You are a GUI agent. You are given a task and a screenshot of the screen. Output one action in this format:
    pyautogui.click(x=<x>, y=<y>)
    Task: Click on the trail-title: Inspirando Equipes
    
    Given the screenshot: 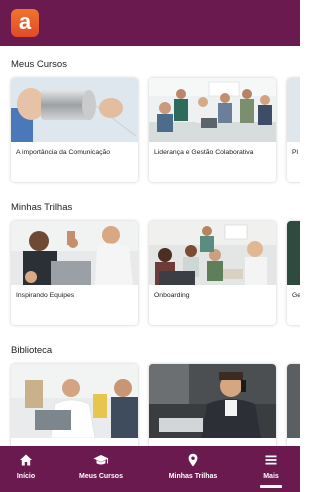 What is the action you would take?
    pyautogui.click(x=45, y=295)
    